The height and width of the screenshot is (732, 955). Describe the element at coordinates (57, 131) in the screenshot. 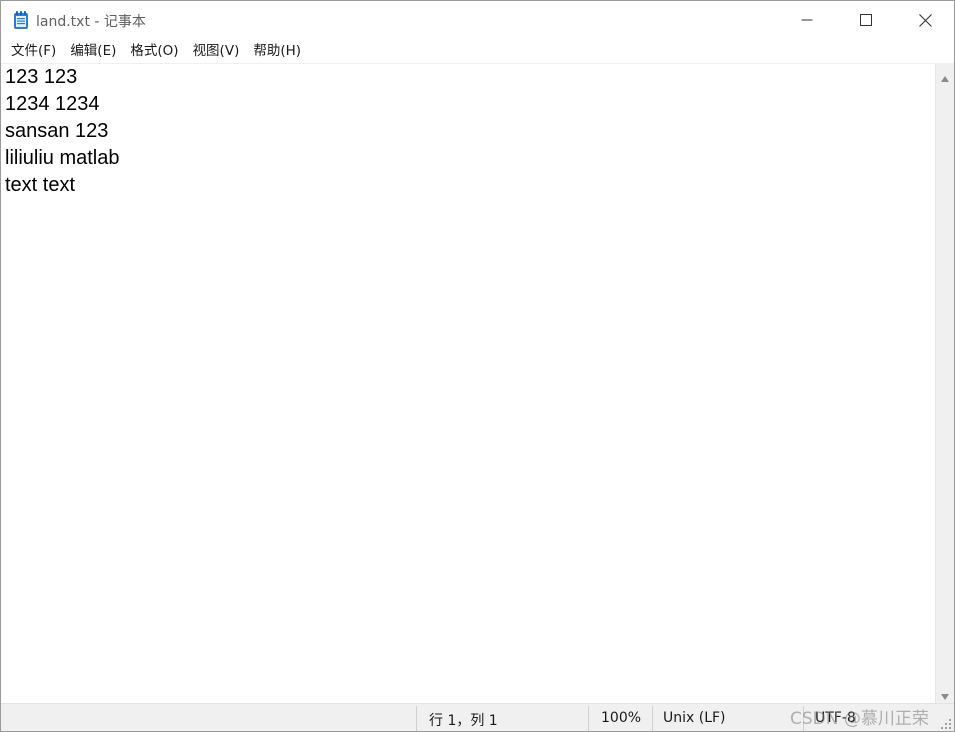

I see `text-line: sansan 123` at that location.